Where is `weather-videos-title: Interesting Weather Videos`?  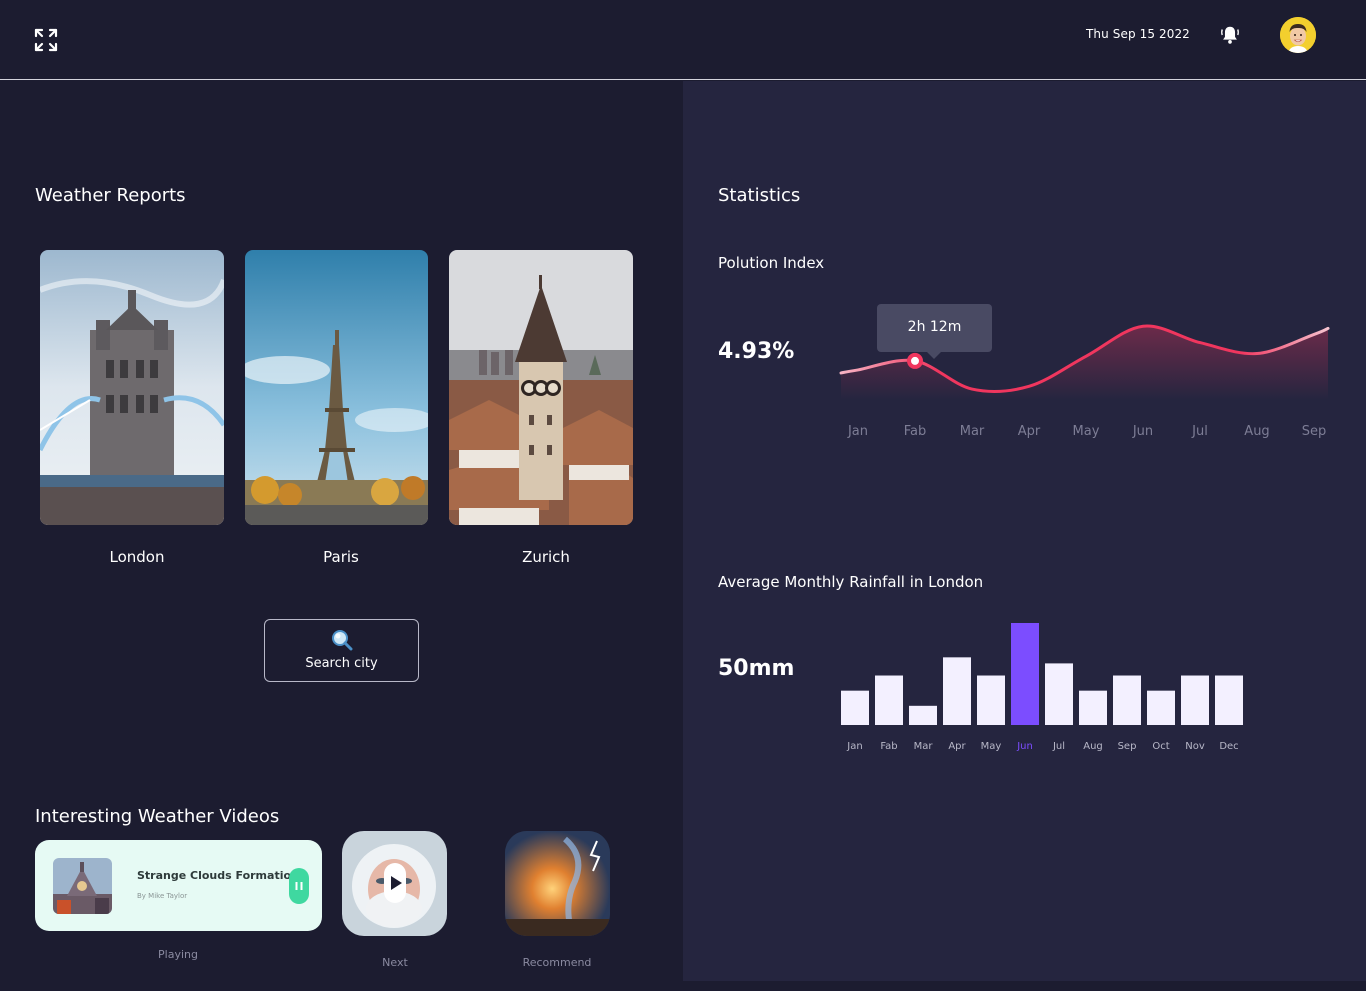
weather-videos-title: Interesting Weather Videos is located at coordinates (157, 816).